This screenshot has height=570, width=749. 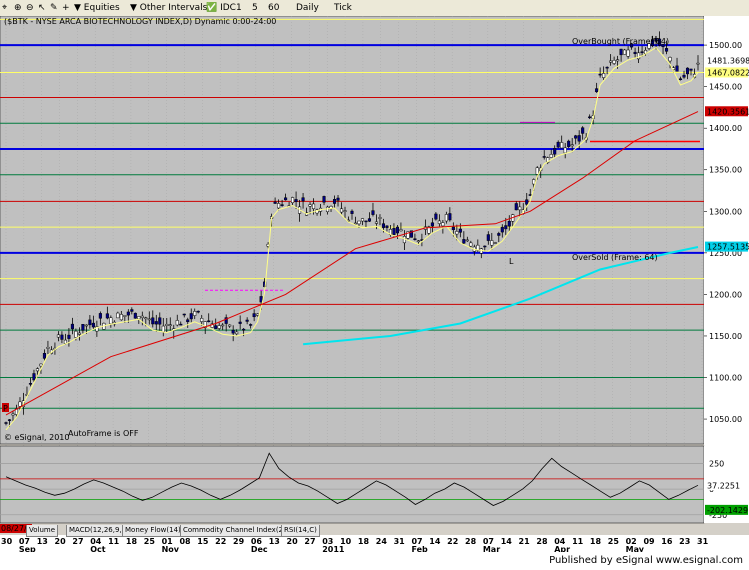 I want to click on low-marker: L, so click(x=511, y=261).